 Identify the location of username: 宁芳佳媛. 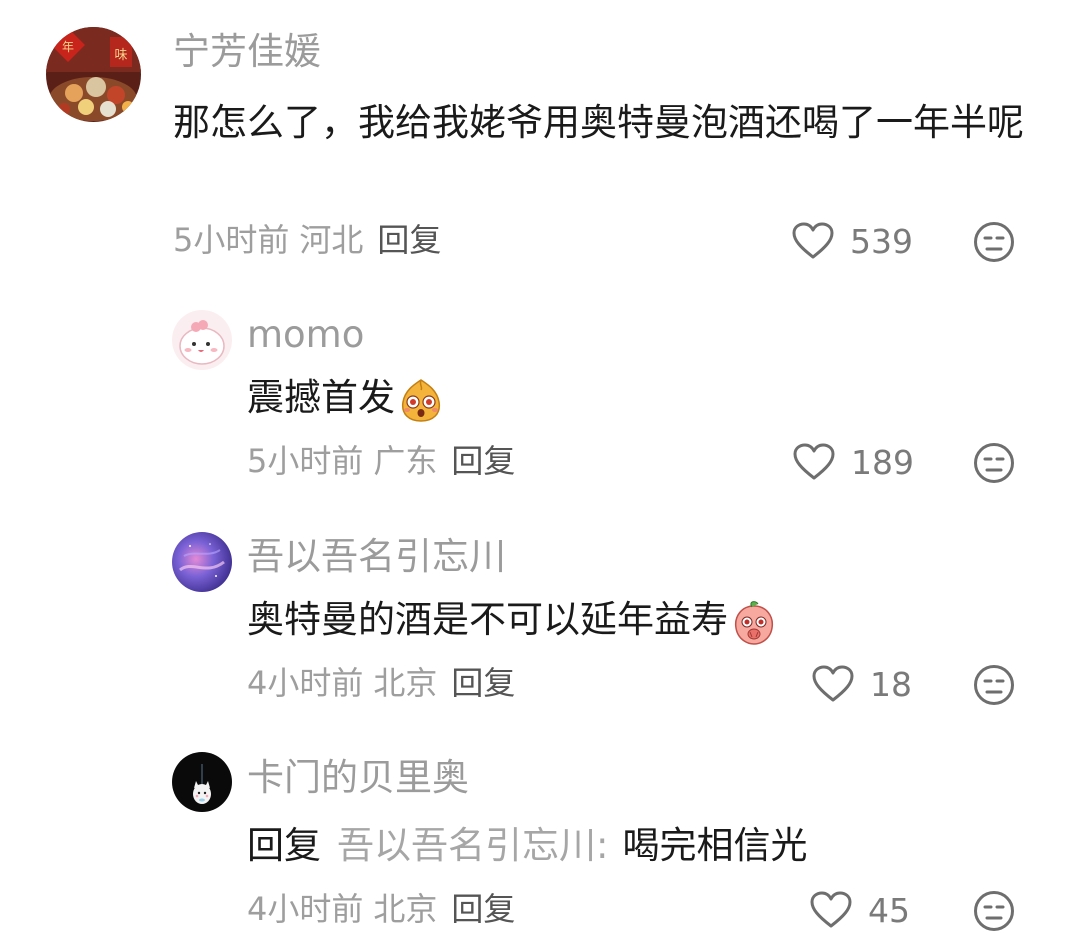
(247, 51).